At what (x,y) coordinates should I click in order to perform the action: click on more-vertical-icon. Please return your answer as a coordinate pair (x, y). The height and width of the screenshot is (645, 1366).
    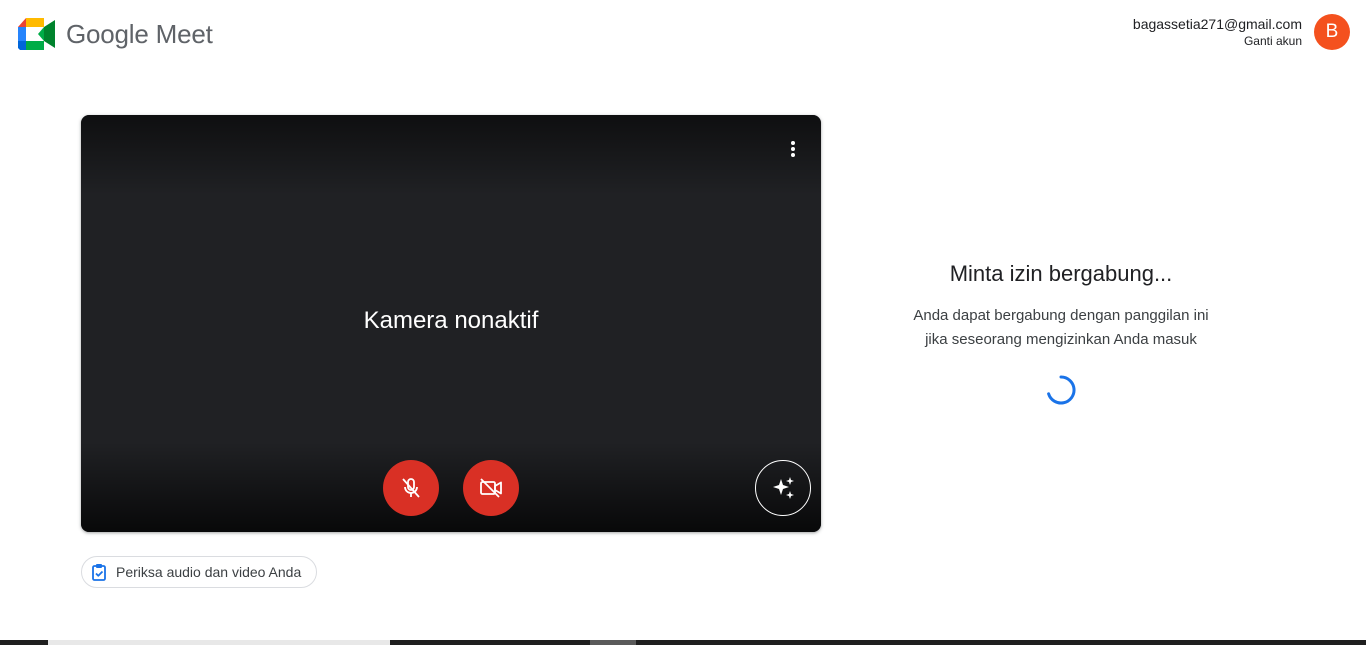
    Looking at the image, I should click on (793, 149).